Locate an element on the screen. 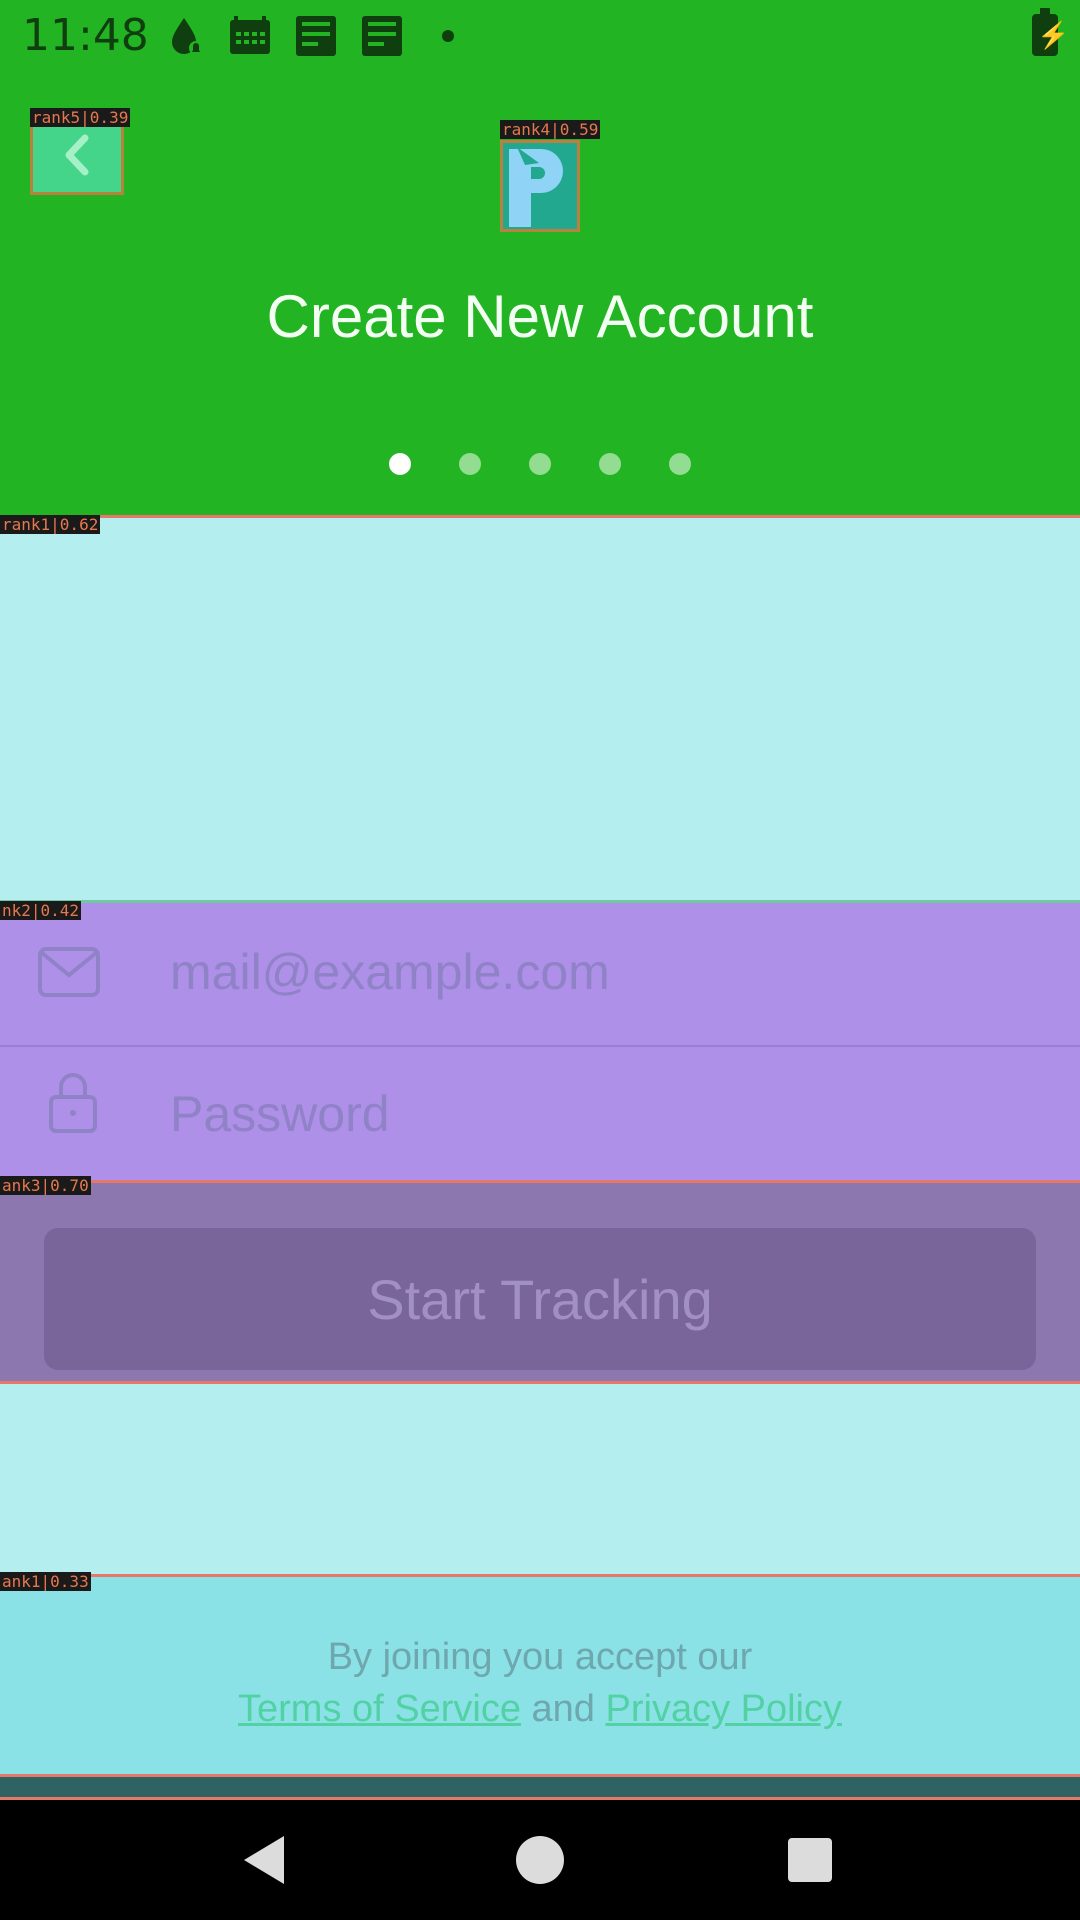  app-logo is located at coordinates (540, 186).